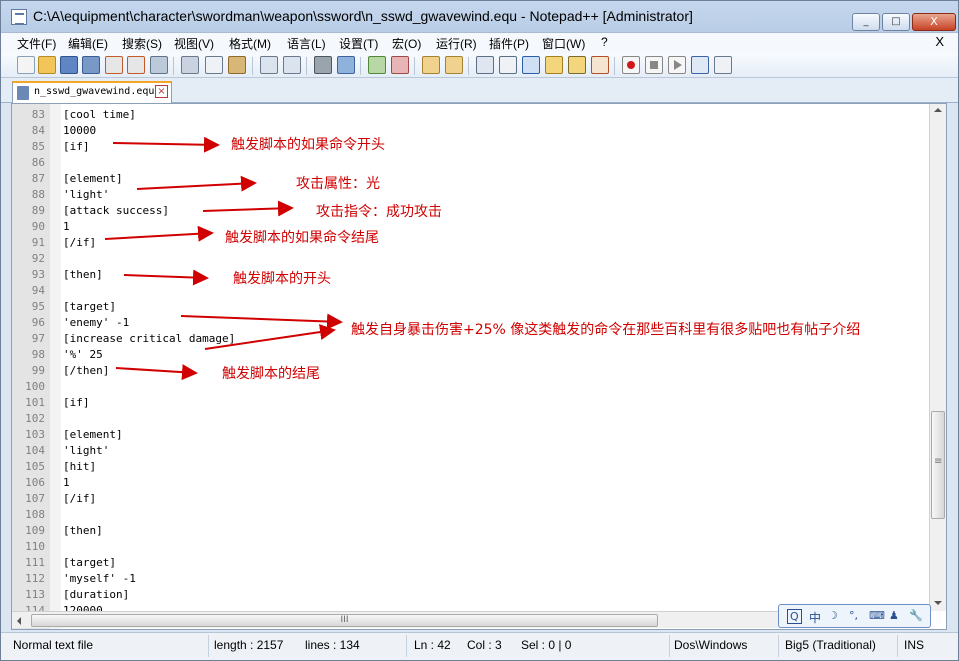 The height and width of the screenshot is (661, 959). Describe the element at coordinates (114, 65) in the screenshot. I see `close-file-icon` at that location.